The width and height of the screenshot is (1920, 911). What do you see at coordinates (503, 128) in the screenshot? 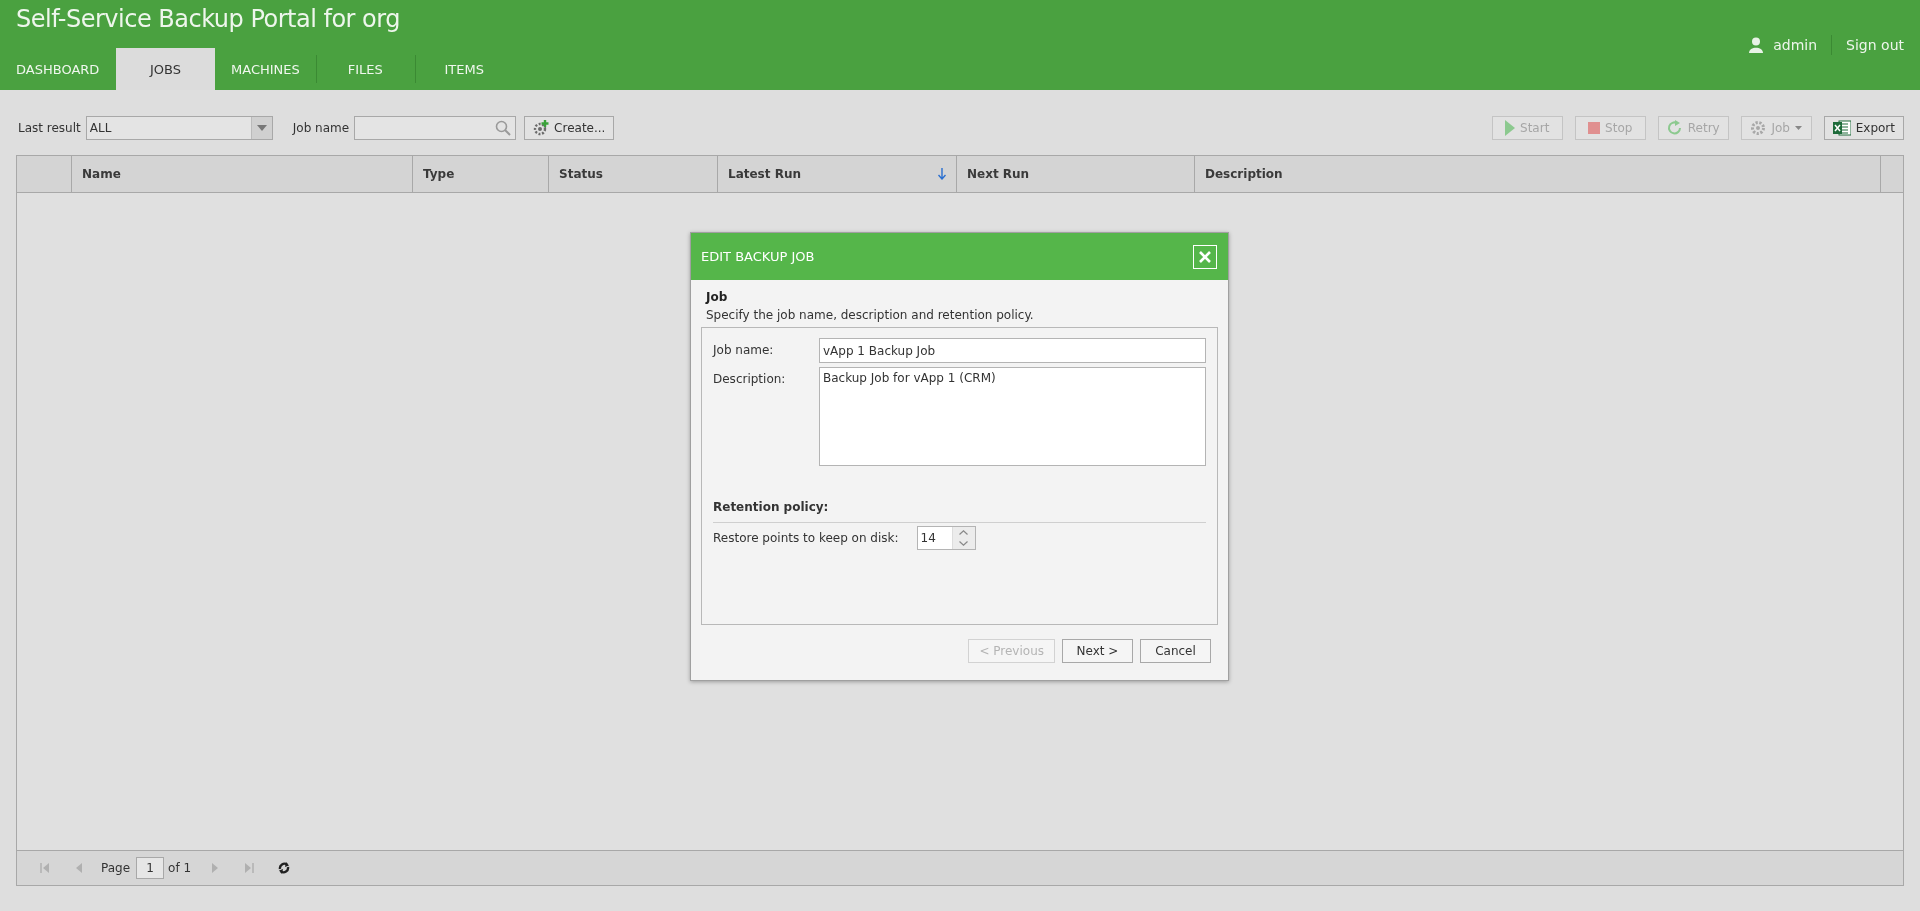
I see `search-icon` at bounding box center [503, 128].